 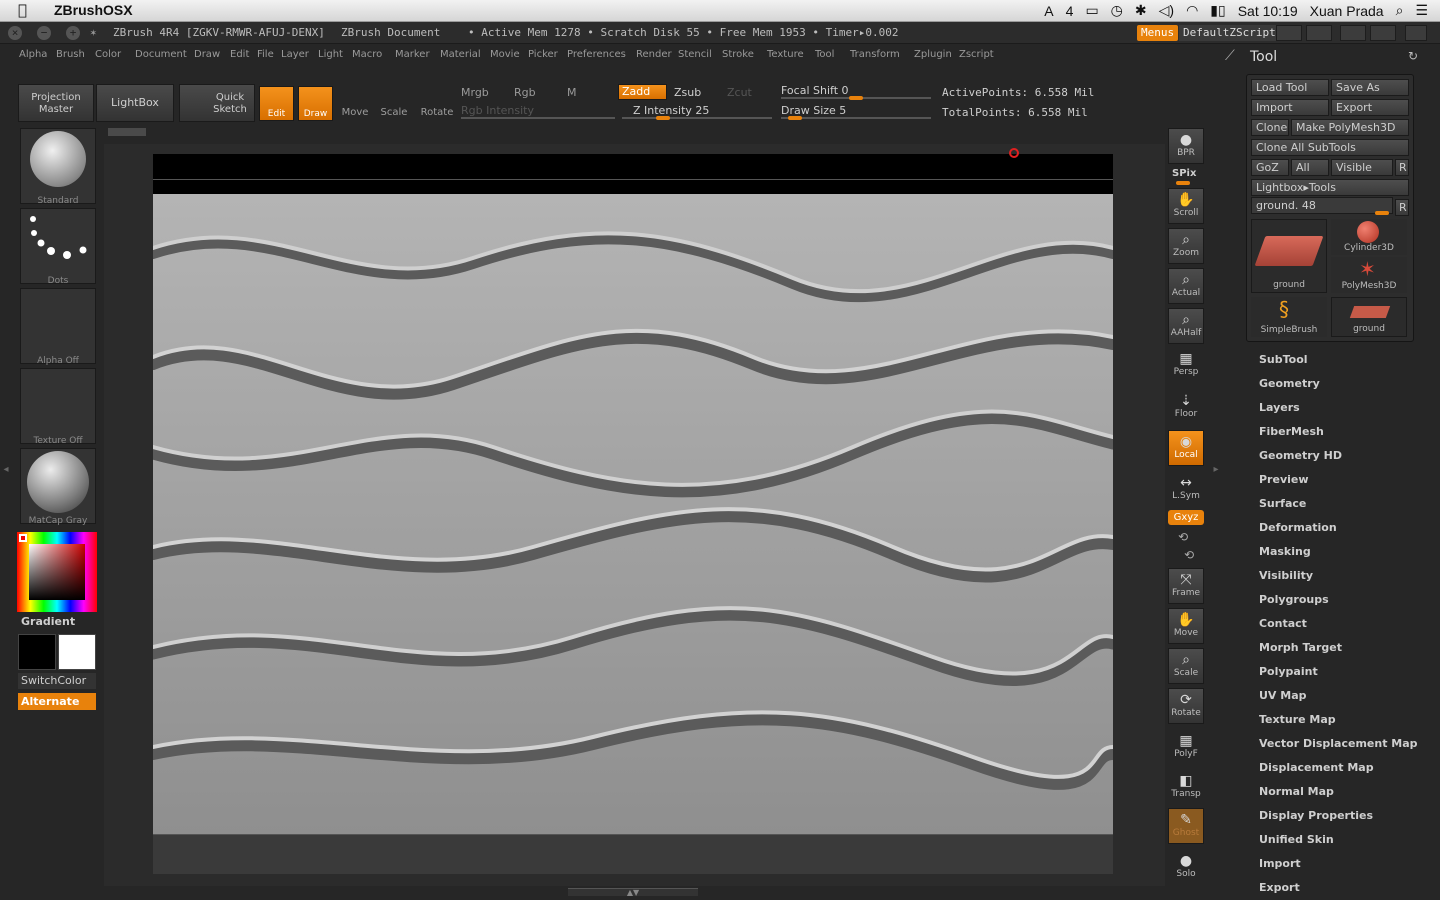 I want to click on menu-material: Material, so click(x=460, y=54).